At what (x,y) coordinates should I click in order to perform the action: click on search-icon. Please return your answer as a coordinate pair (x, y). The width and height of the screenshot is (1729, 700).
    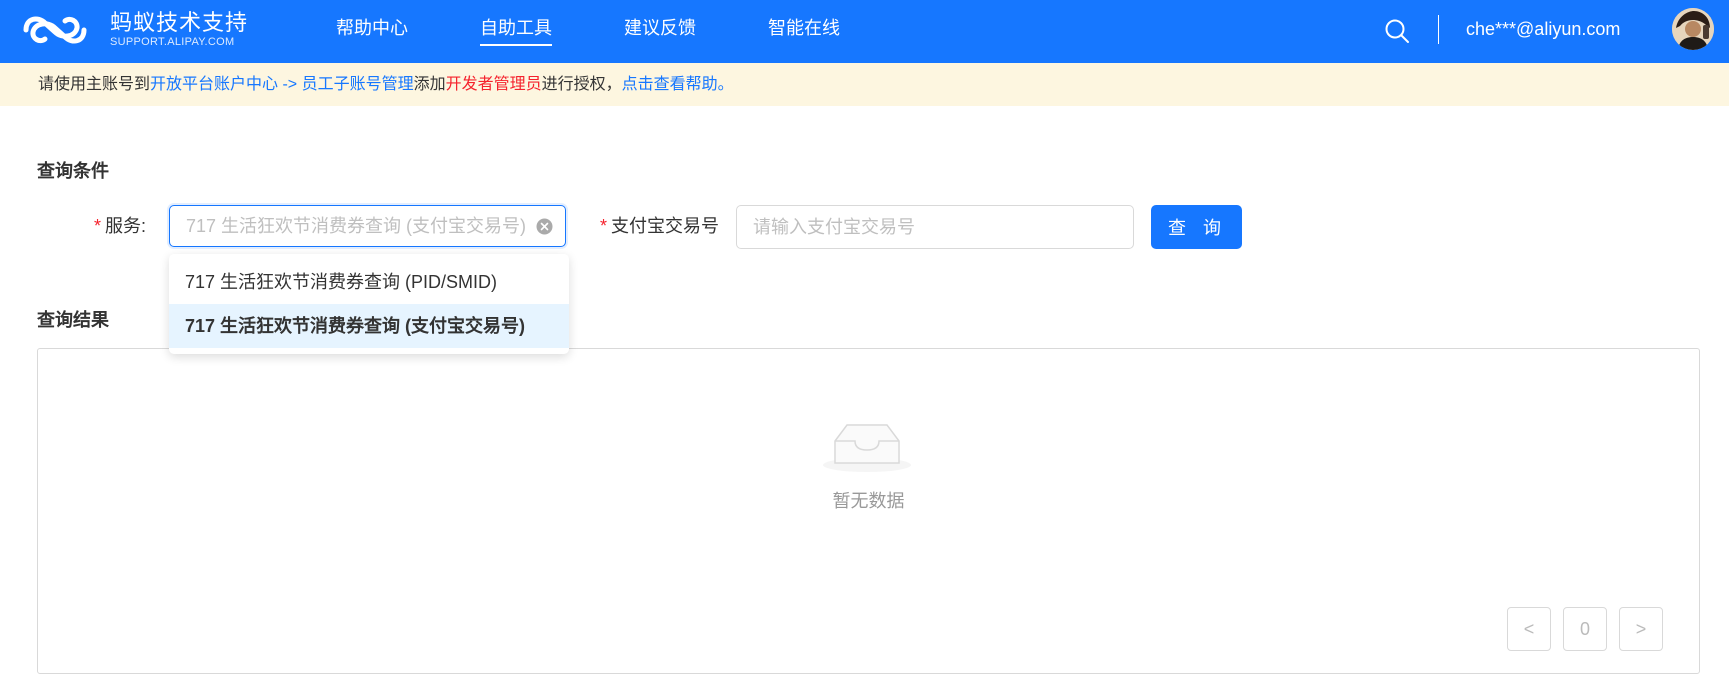
    Looking at the image, I should click on (1397, 31).